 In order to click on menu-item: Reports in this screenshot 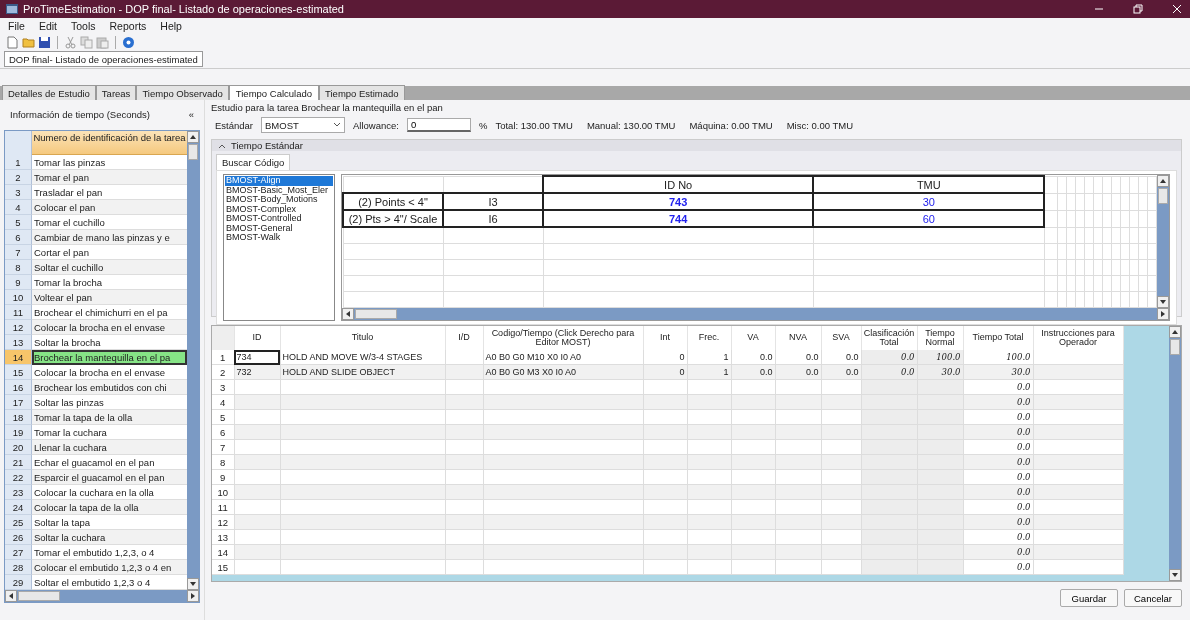, I will do `click(128, 26)`.